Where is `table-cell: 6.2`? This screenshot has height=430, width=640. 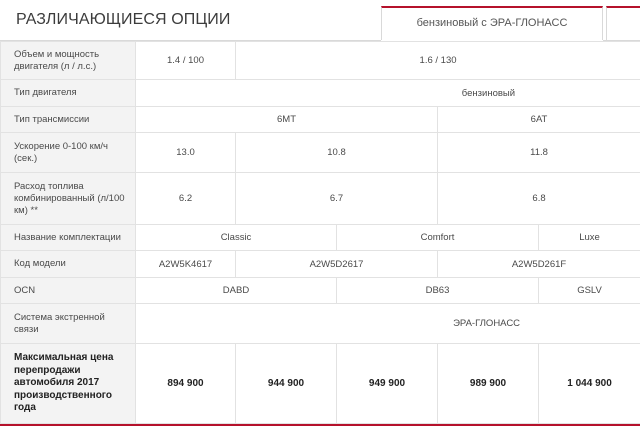 table-cell: 6.2 is located at coordinates (185, 198).